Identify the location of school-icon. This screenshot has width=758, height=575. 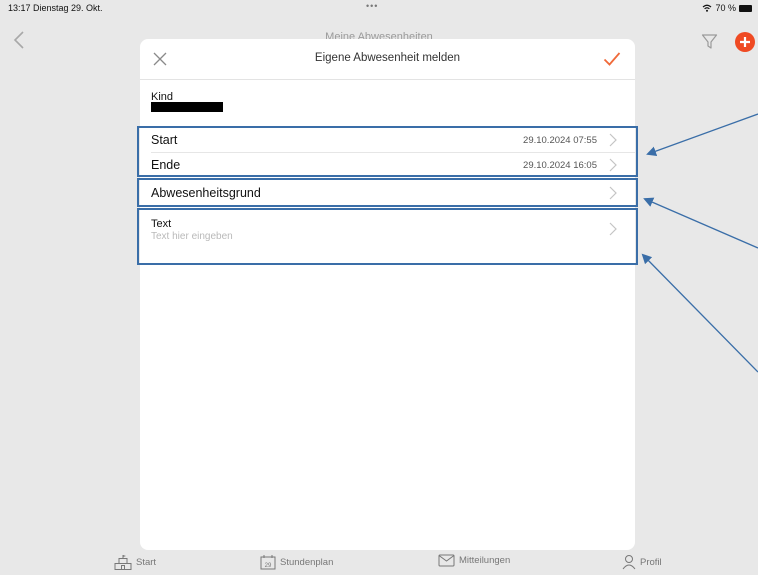
(123, 562).